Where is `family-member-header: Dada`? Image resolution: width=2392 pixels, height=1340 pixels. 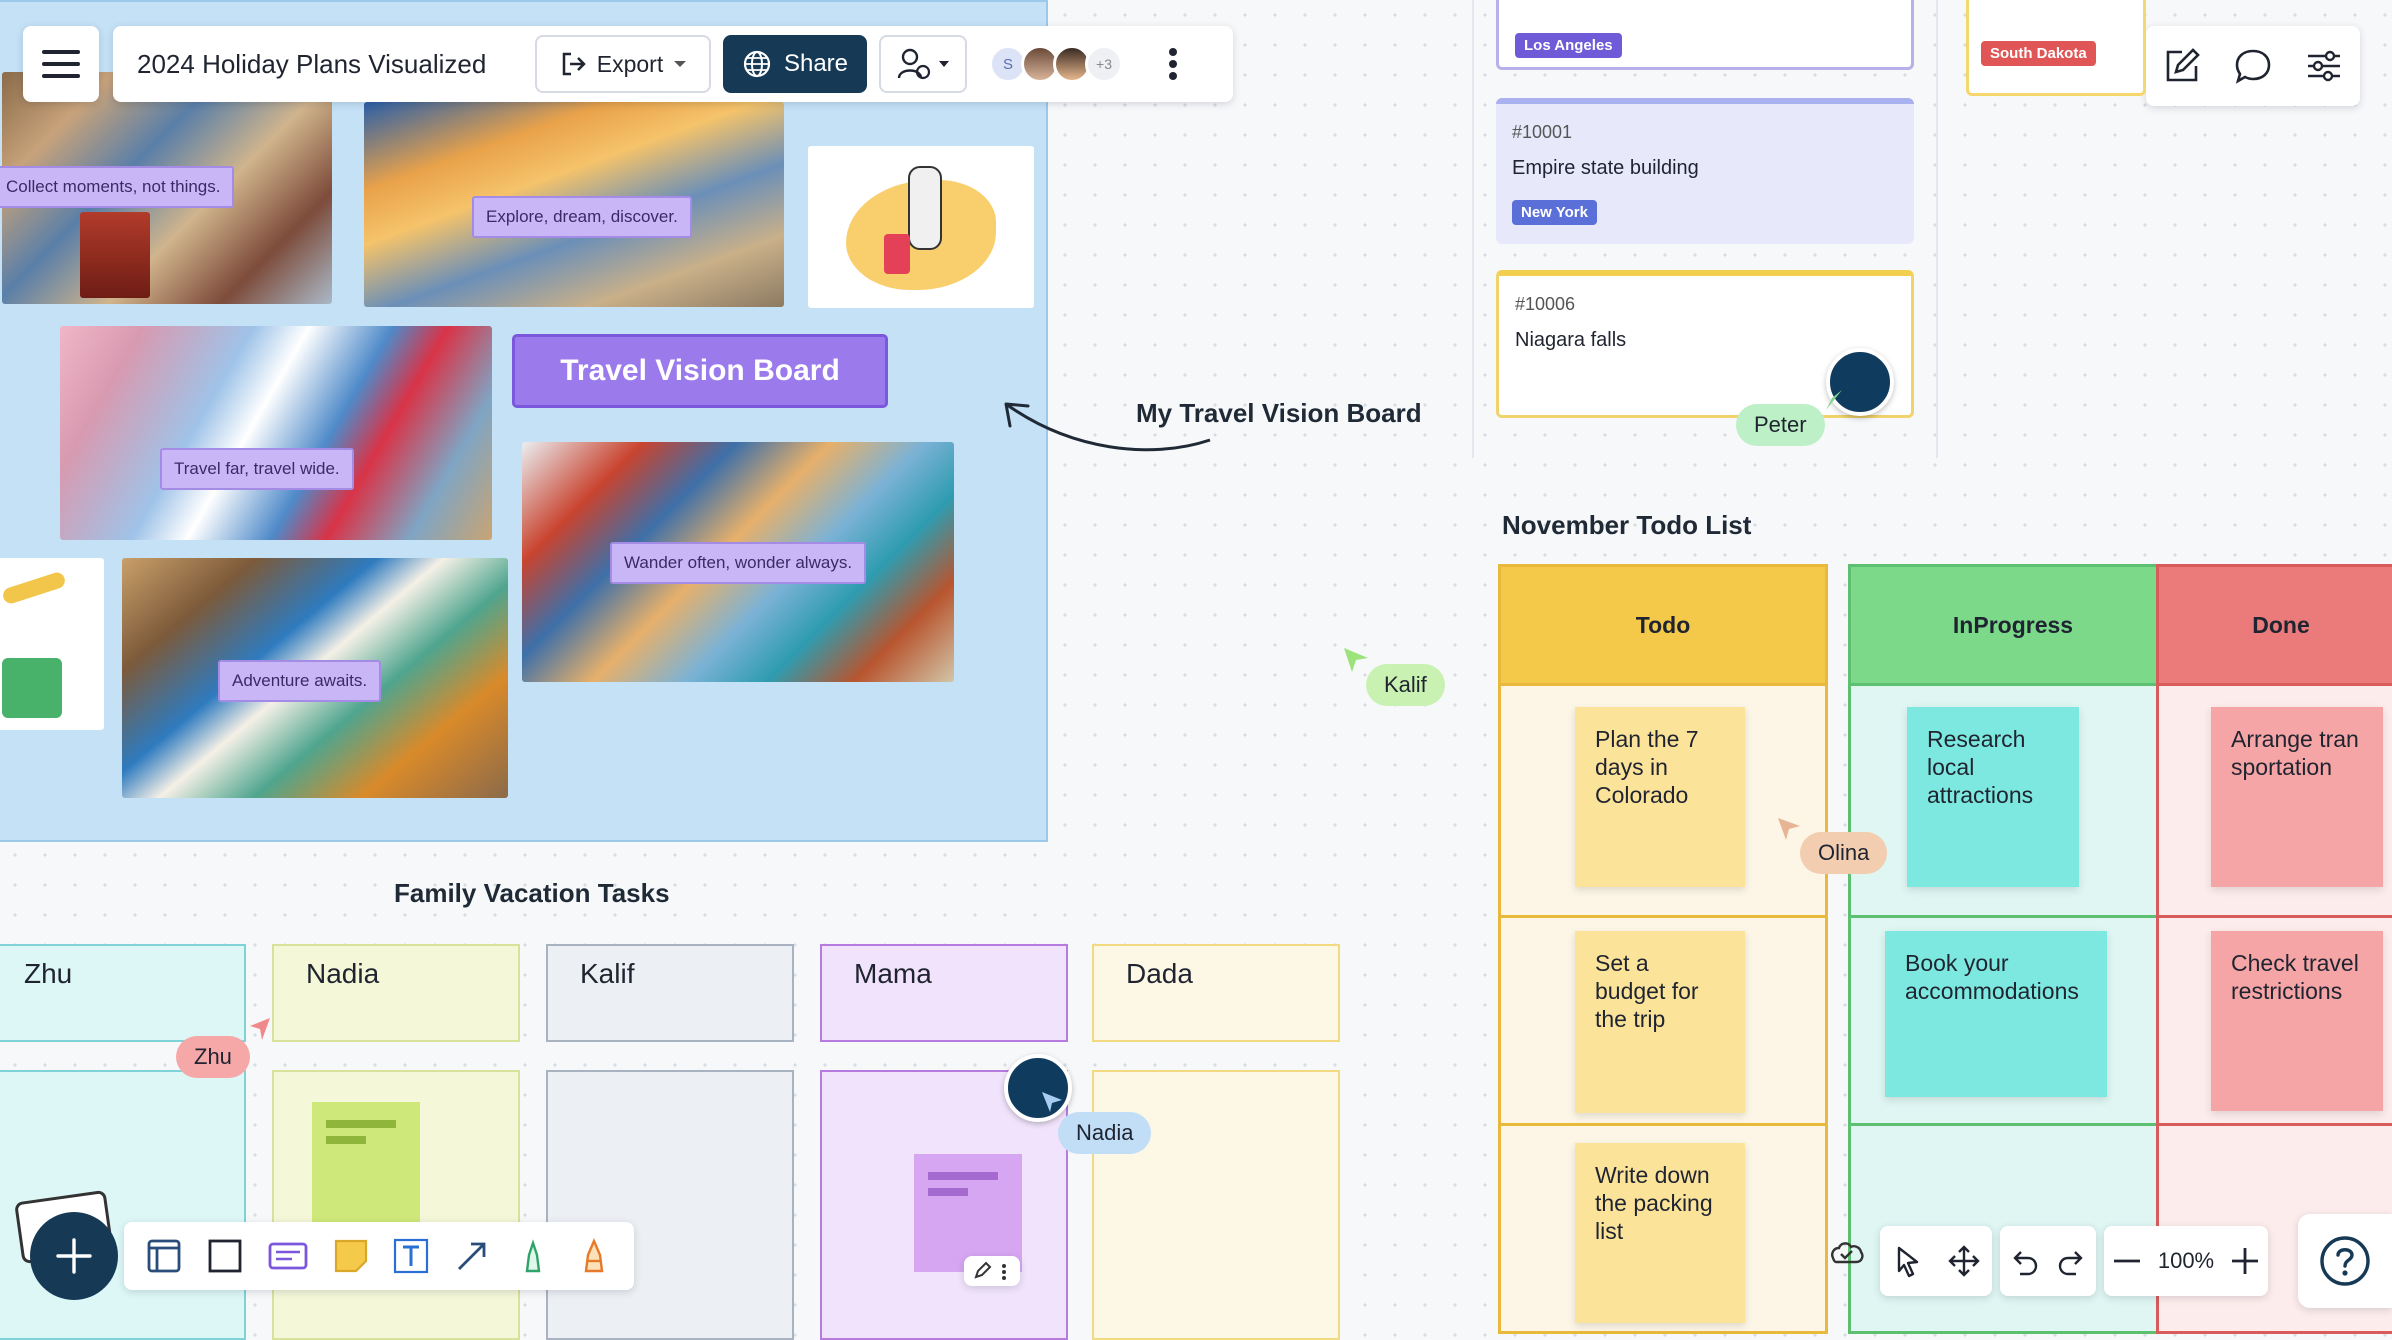
family-member-header: Dada is located at coordinates (1216, 993).